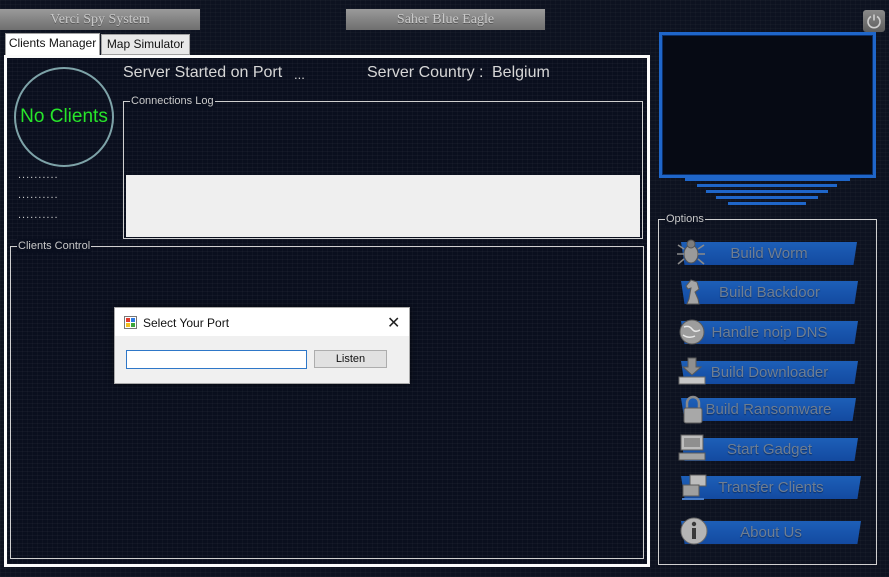 This screenshot has width=889, height=577. Describe the element at coordinates (130, 322) in the screenshot. I see `window-app-icon` at that location.